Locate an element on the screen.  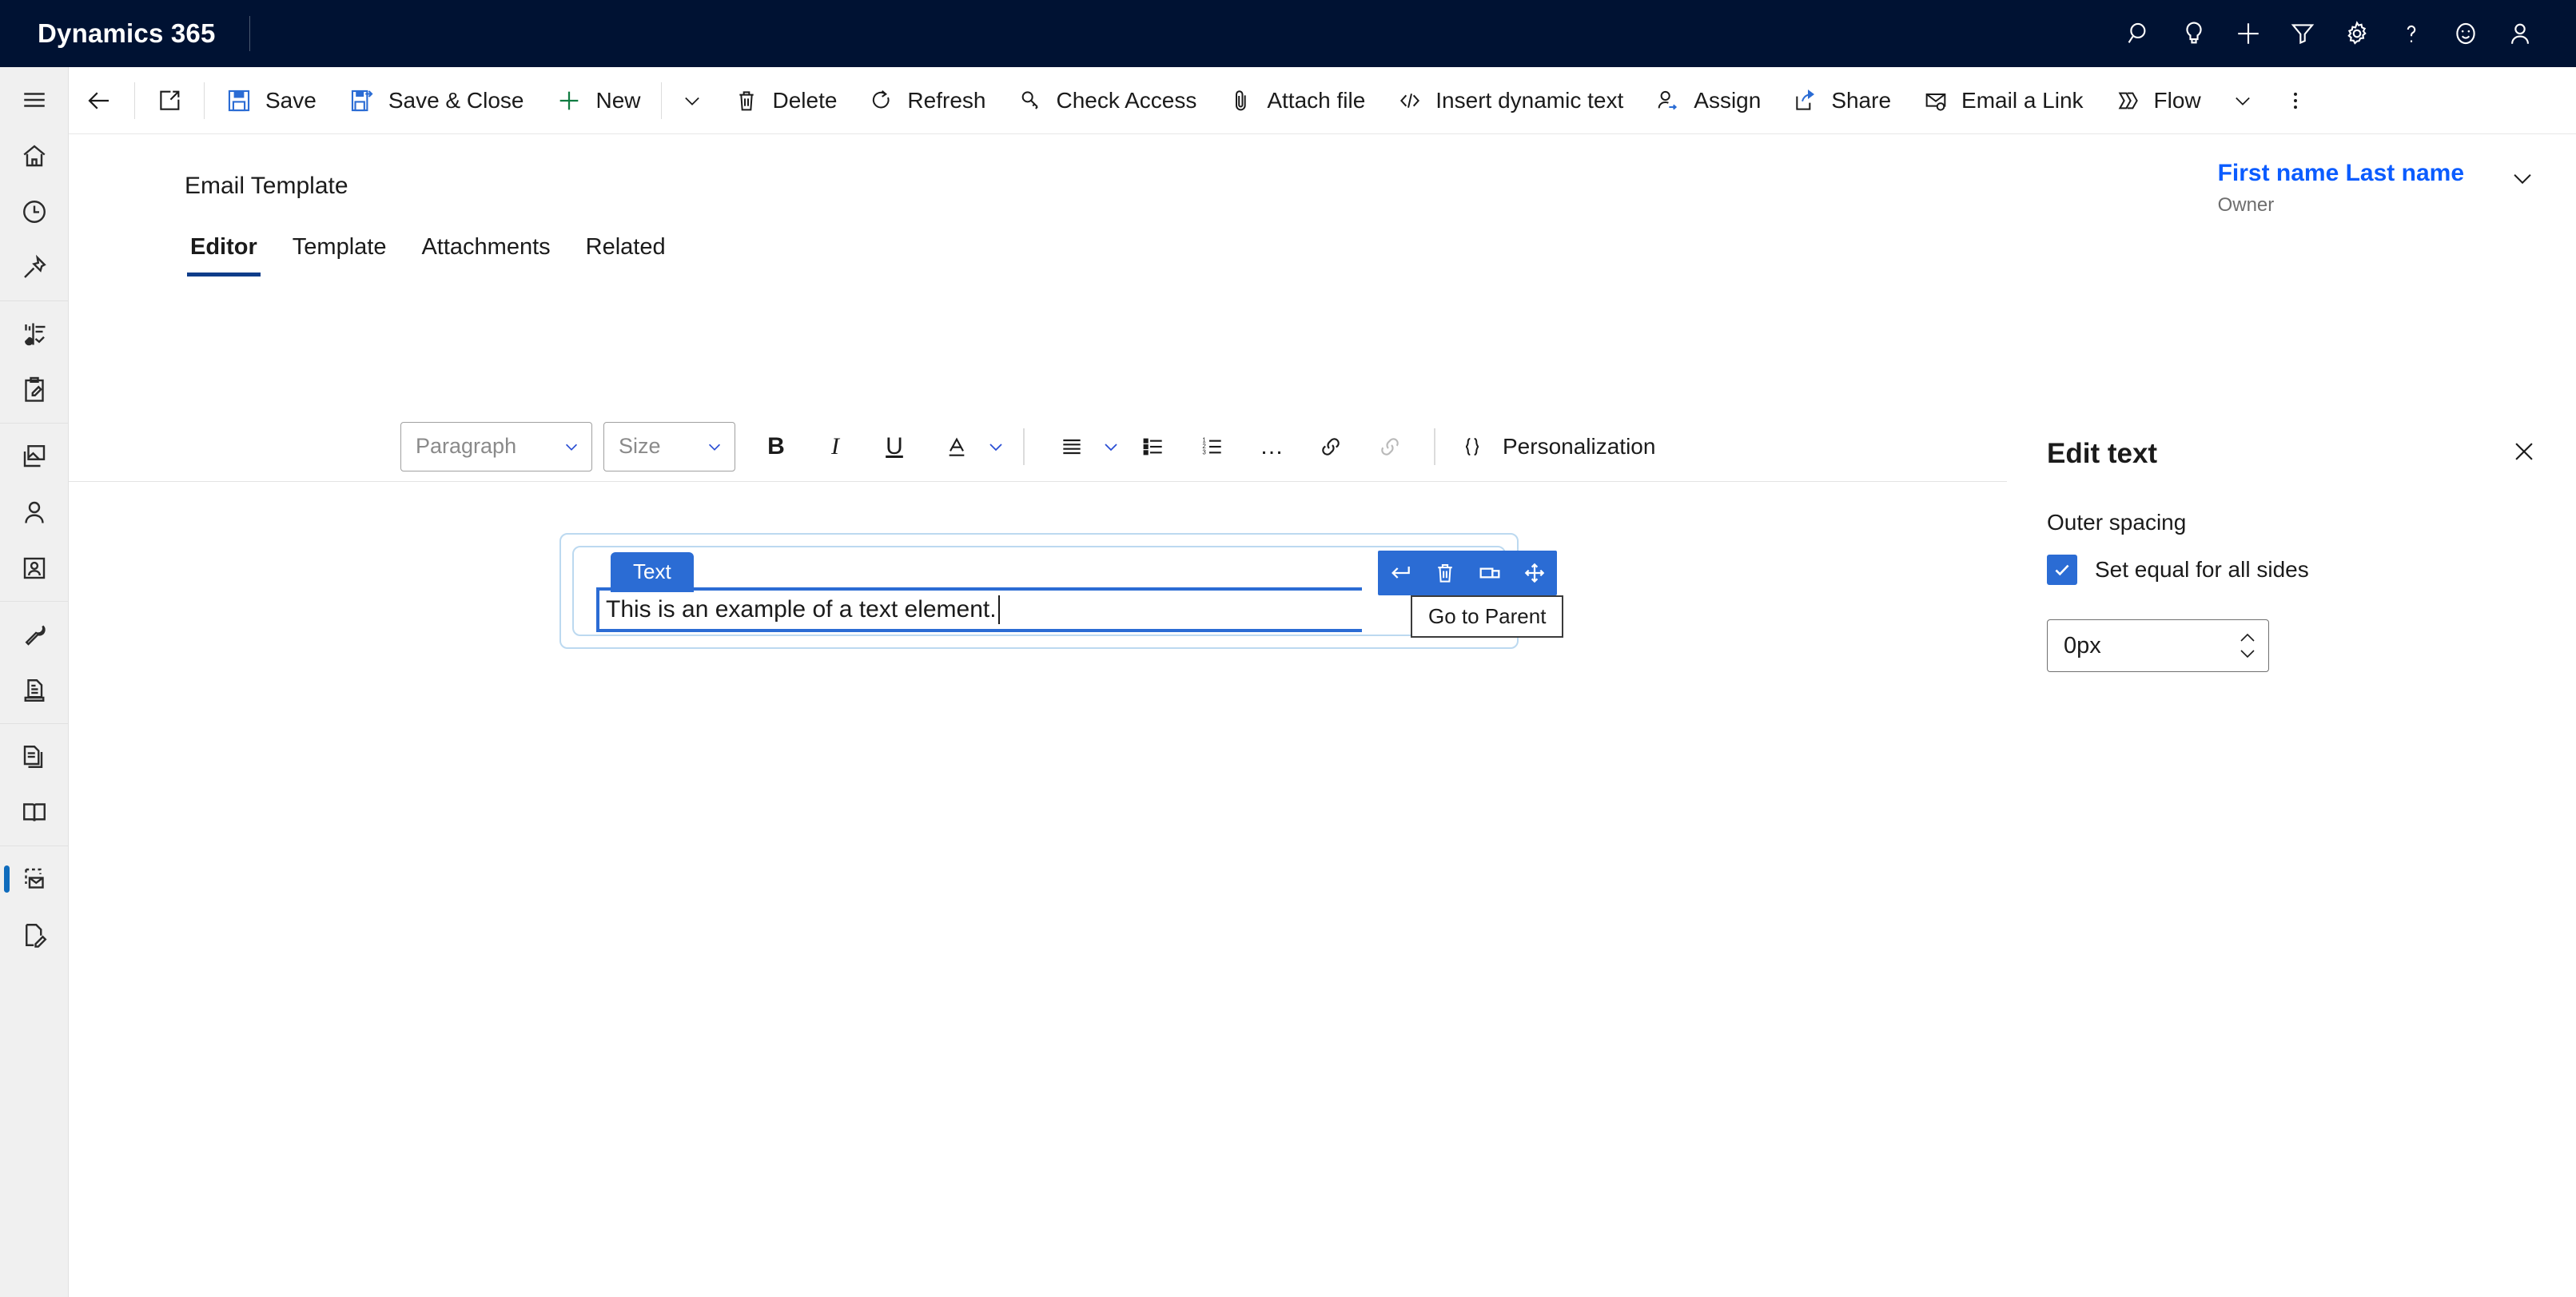
rail-group-records is located at coordinates (34, 513).